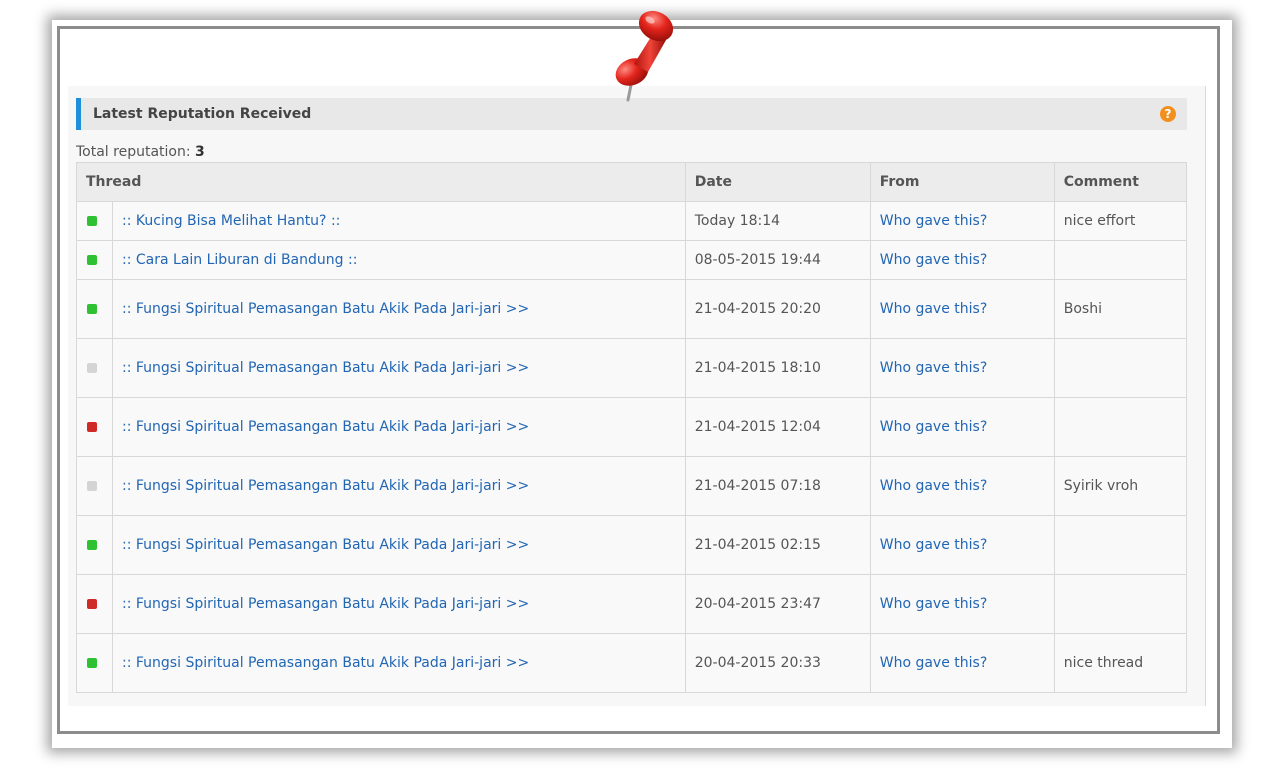 The width and height of the screenshot is (1280, 768). Describe the element at coordinates (777, 309) in the screenshot. I see `date-cell: 21-04-2015 20:20` at that location.